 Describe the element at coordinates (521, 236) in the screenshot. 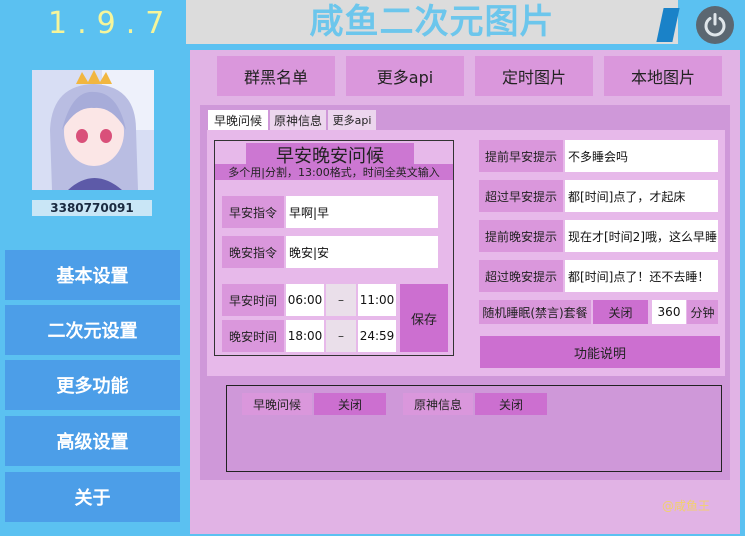

I see `early-night-prompt-label: 提前晚安提示` at that location.